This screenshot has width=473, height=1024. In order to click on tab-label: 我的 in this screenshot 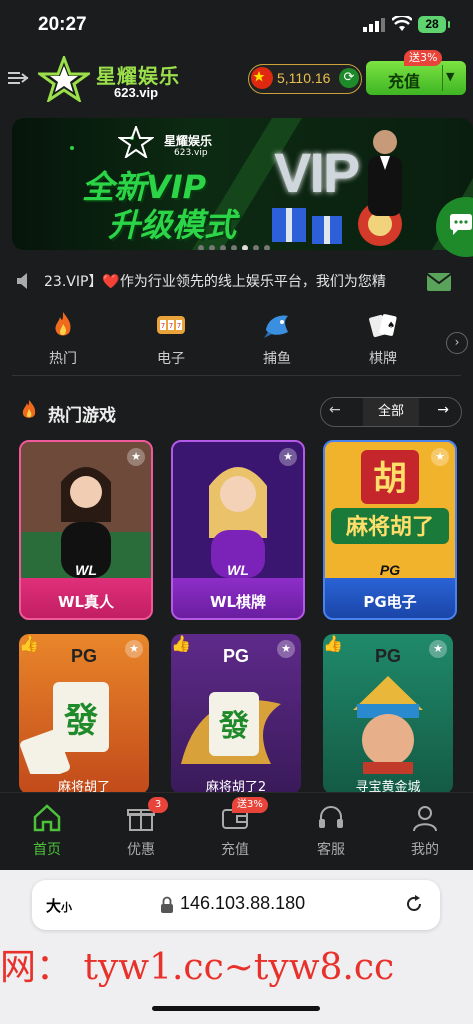, I will do `click(425, 850)`.